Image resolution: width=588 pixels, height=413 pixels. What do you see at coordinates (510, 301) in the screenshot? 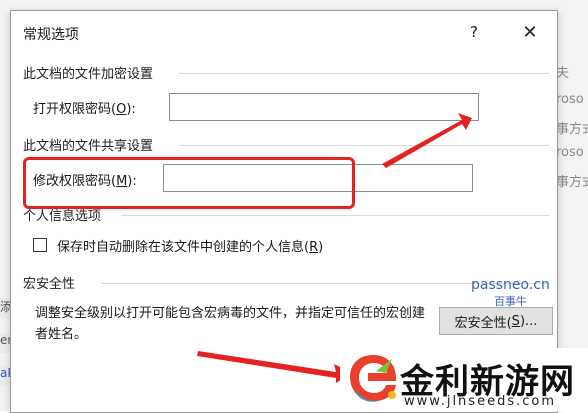
I see `watermark-brand: 百事牛` at bounding box center [510, 301].